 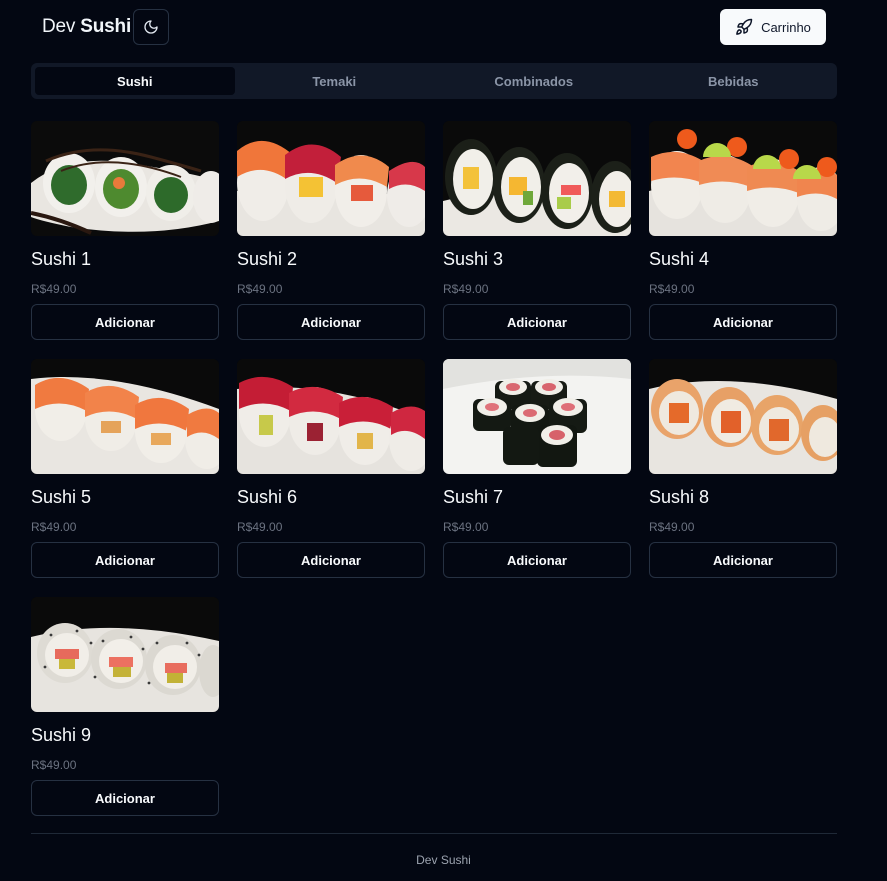 I want to click on brand-bold: Sushi, so click(x=106, y=26).